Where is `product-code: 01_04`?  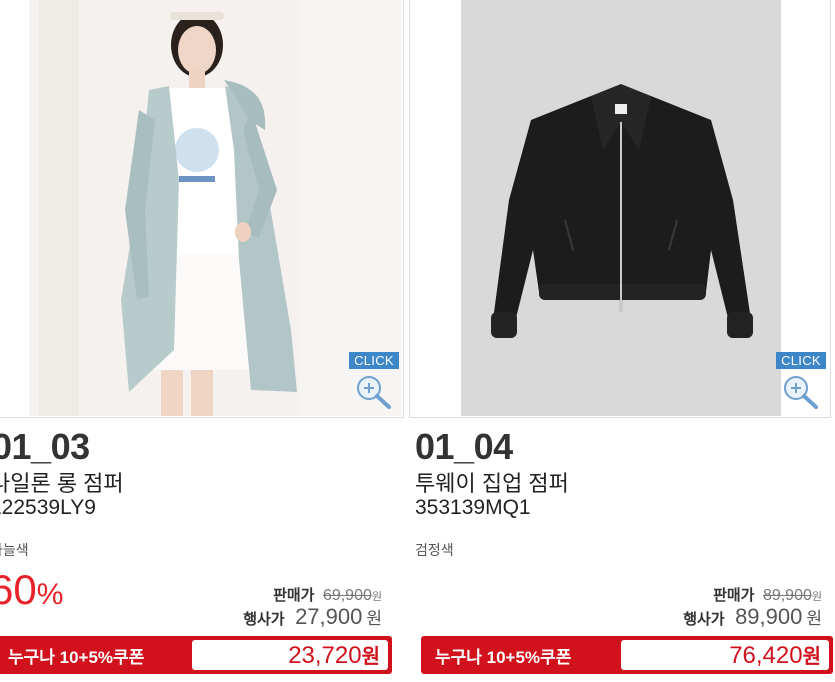
product-code: 01_04 is located at coordinates (464, 446).